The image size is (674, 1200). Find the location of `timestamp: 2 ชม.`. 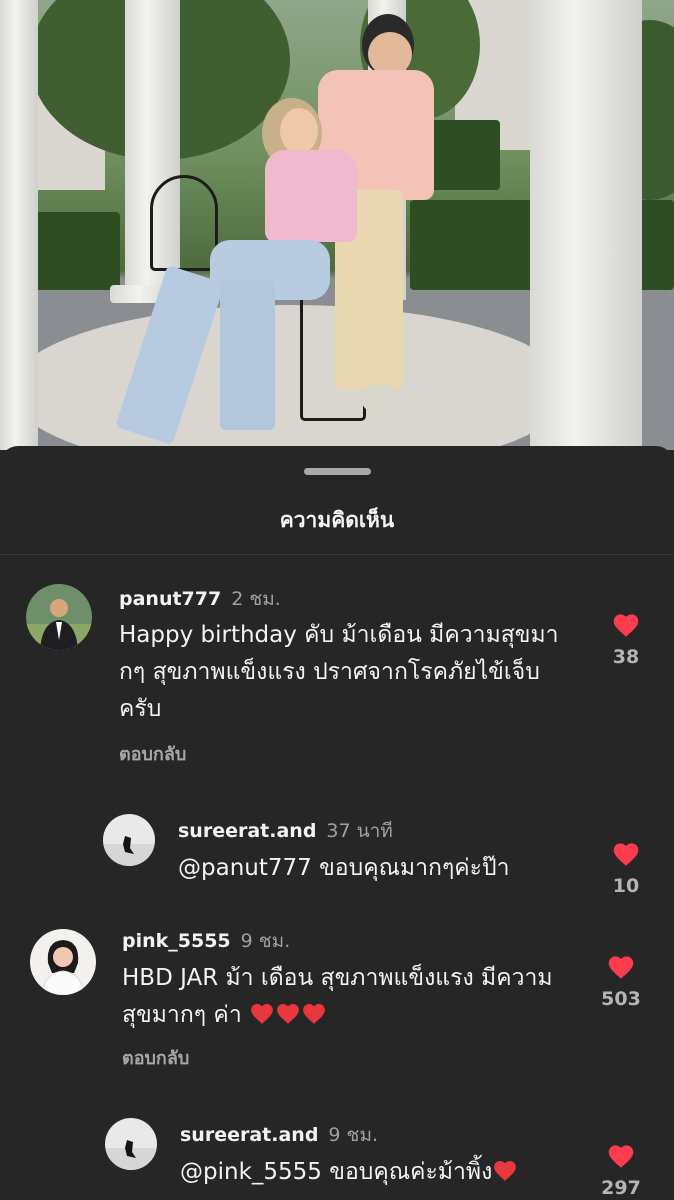

timestamp: 2 ชม. is located at coordinates (256, 599).